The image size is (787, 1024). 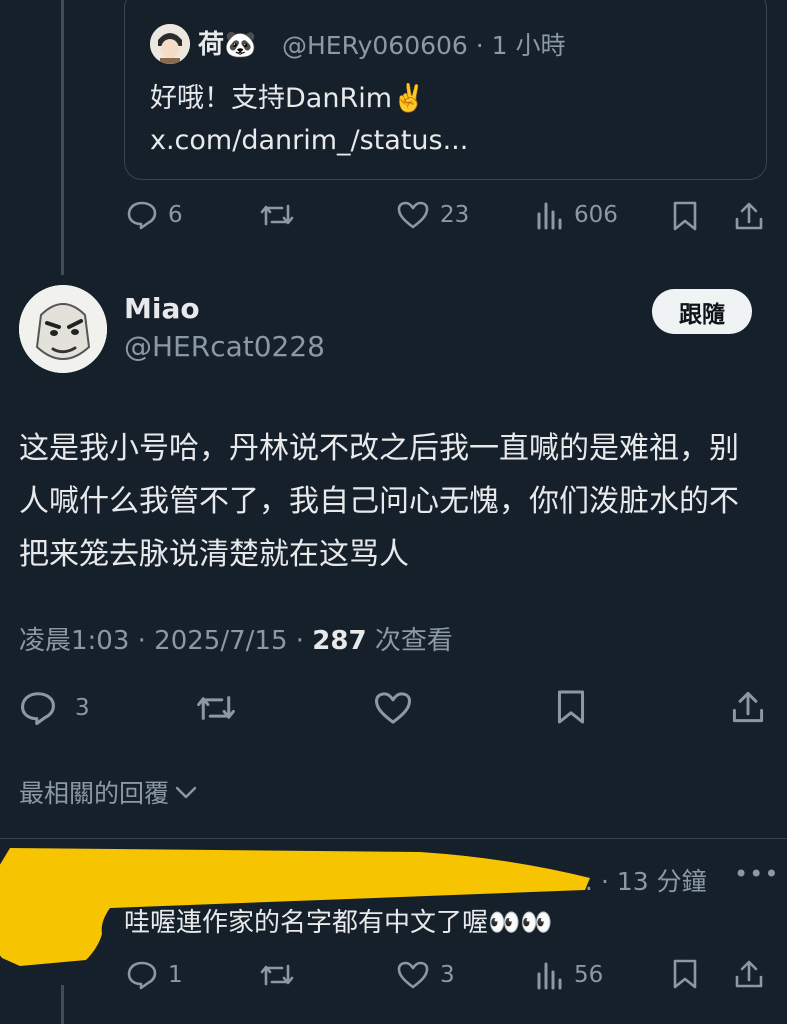 What do you see at coordinates (756, 874) in the screenshot?
I see `more-options-icon: •••` at bounding box center [756, 874].